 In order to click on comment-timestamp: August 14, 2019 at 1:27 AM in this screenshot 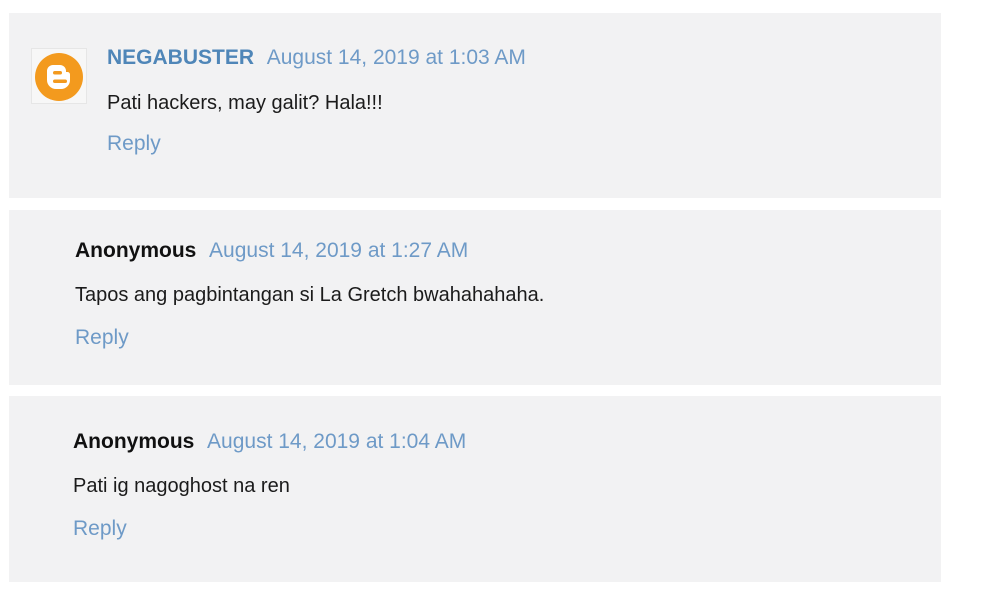, I will do `click(338, 250)`.